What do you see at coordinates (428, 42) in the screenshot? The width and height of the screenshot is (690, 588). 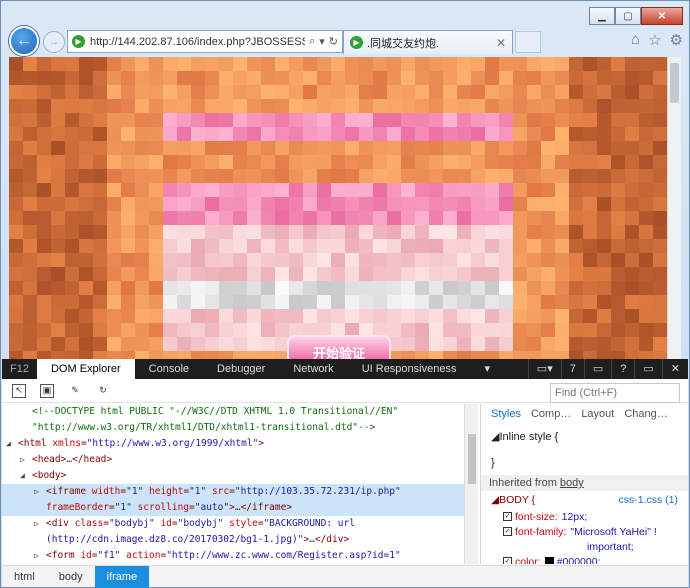 I see `browser-tab: ▶ .同城交友约炮. ✕` at bounding box center [428, 42].